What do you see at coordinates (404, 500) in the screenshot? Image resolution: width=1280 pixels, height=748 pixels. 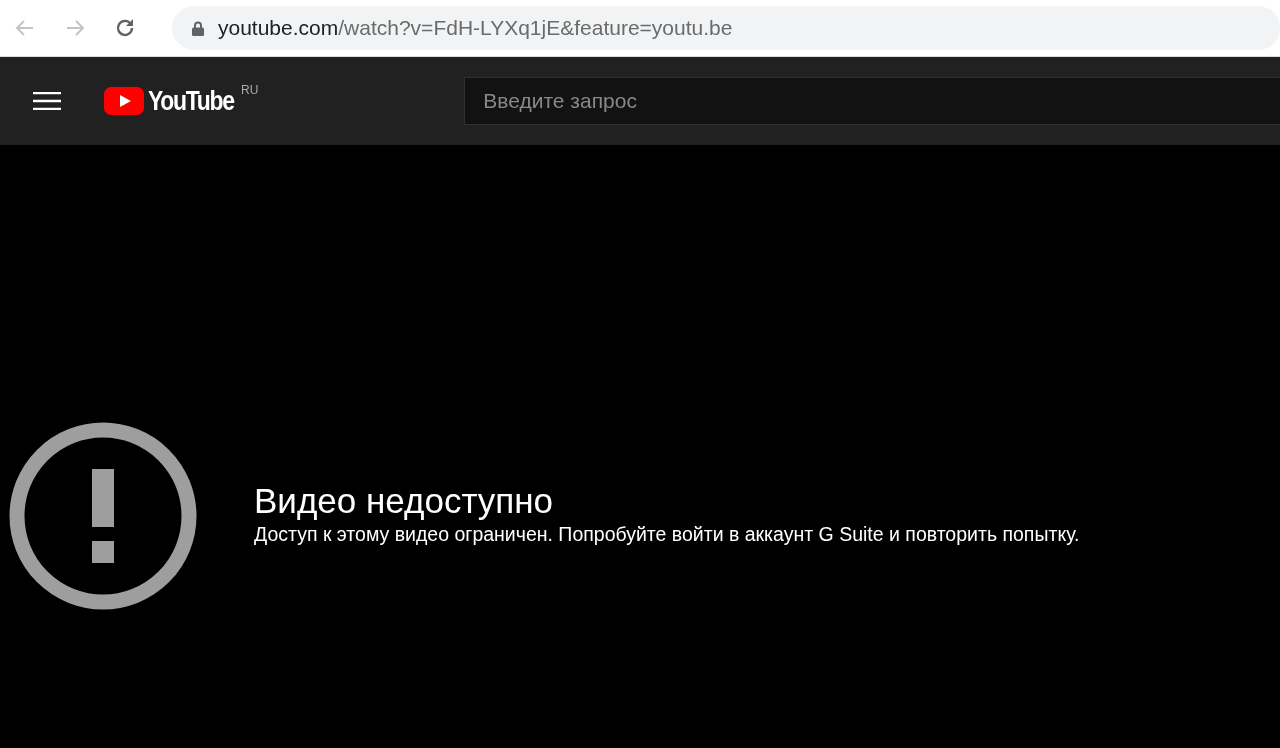 I see `error-title: Видео недоступно` at bounding box center [404, 500].